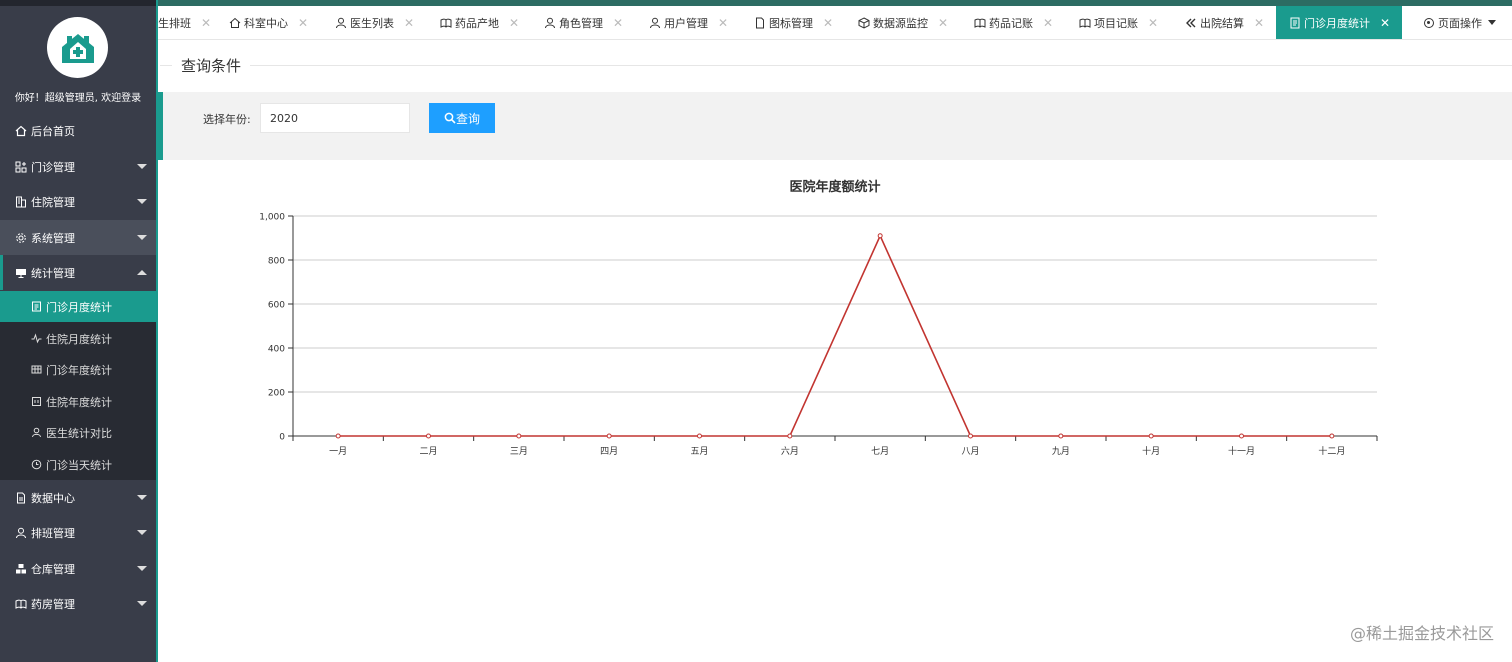 Image resolution: width=1512 pixels, height=662 pixels. I want to click on nav-item-label: 后台首页, so click(53, 131).